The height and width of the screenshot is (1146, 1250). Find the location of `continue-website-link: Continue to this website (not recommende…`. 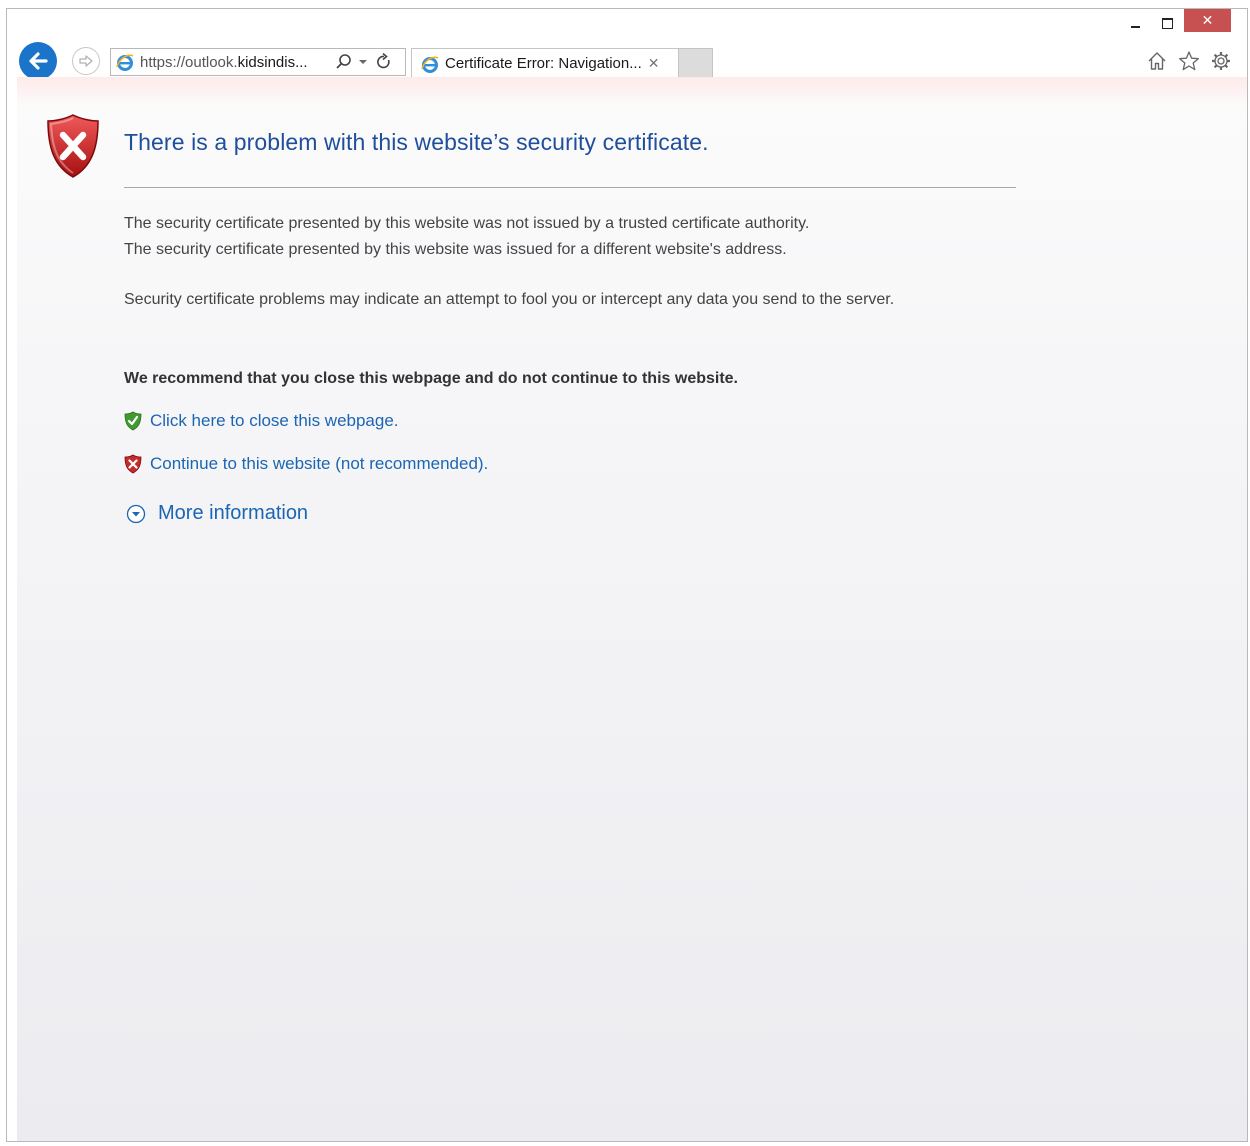

continue-website-link: Continue to this website (not recommende… is located at coordinates (319, 464).